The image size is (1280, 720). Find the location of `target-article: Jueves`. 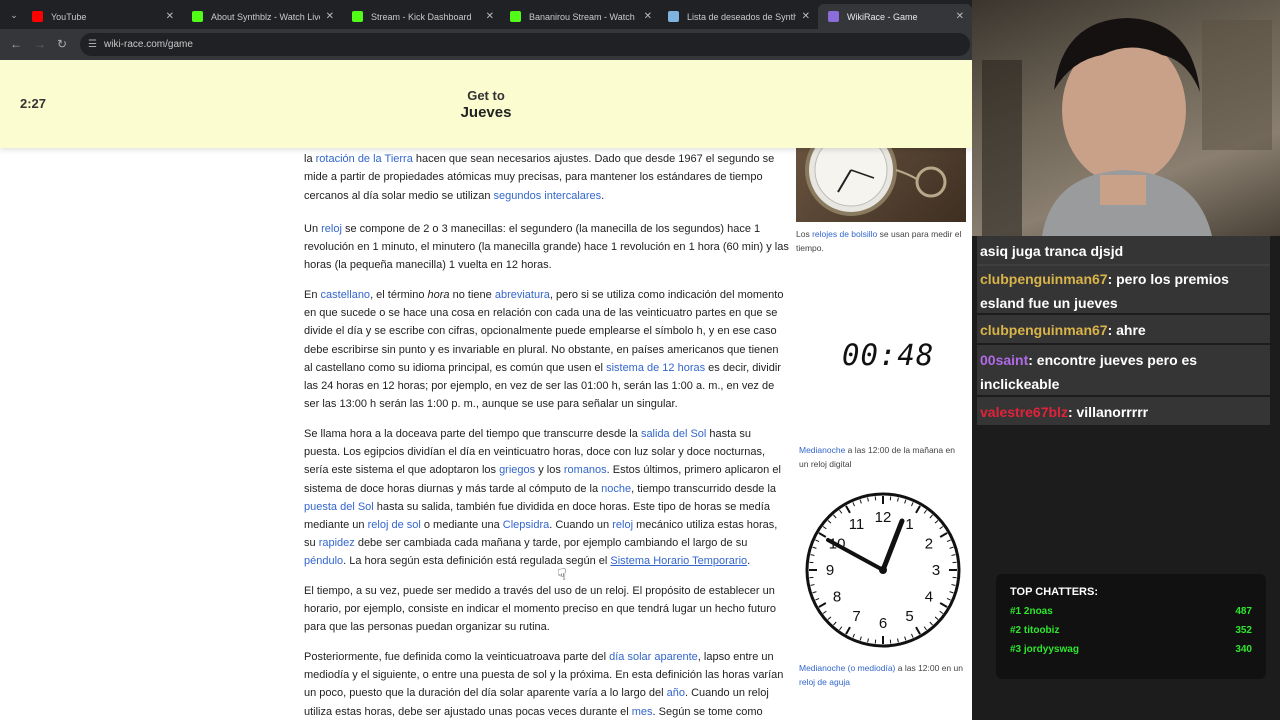

target-article: Jueves is located at coordinates (486, 112).